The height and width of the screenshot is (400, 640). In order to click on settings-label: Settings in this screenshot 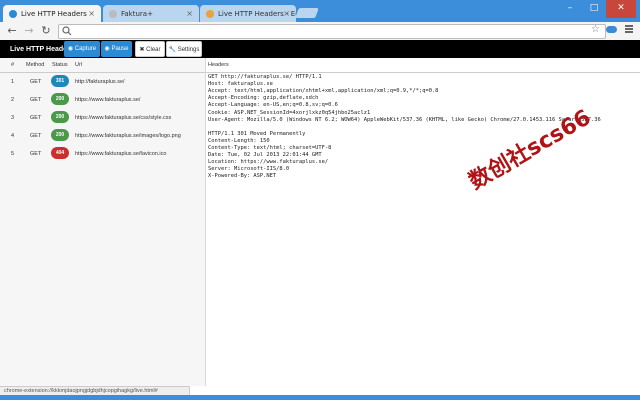, I will do `click(188, 50)`.